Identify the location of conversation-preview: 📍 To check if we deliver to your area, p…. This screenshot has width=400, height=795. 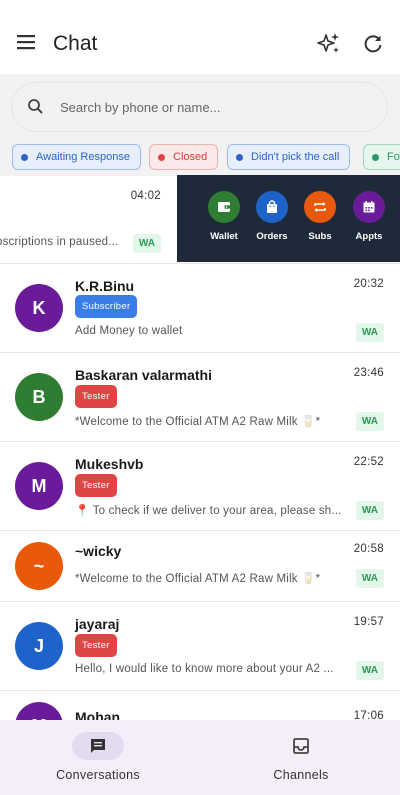
(208, 511).